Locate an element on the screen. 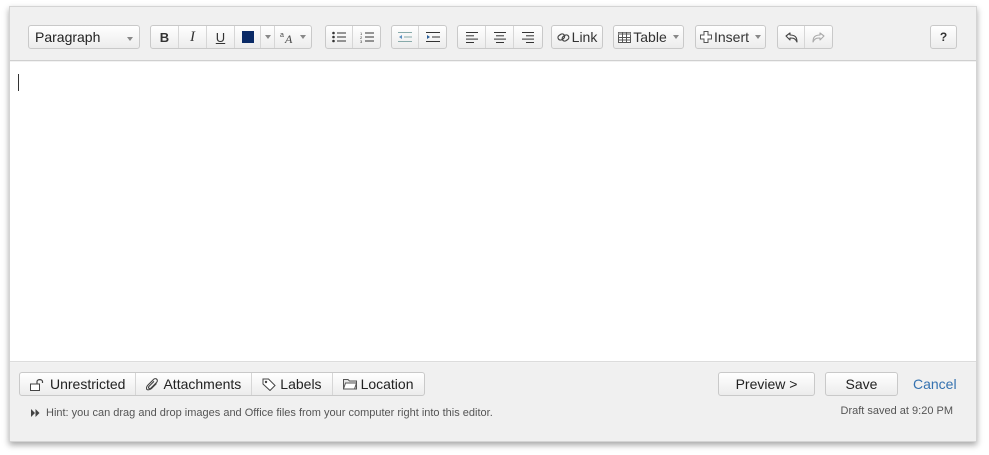 This screenshot has height=455, width=989. font-size-button: aA is located at coordinates (293, 37).